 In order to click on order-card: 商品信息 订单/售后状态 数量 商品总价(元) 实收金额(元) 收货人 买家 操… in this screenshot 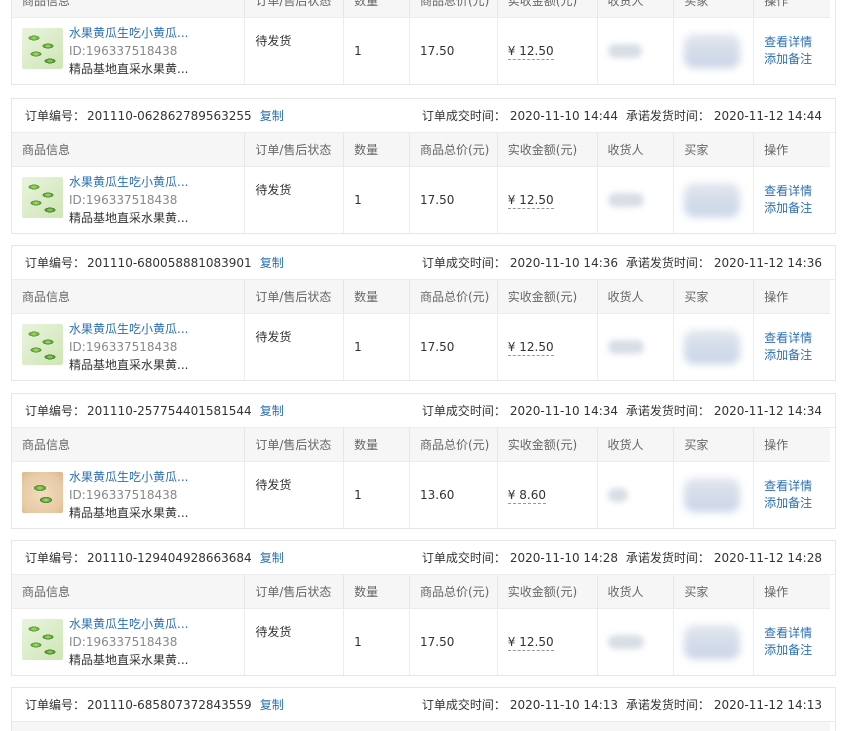, I will do `click(423, 42)`.